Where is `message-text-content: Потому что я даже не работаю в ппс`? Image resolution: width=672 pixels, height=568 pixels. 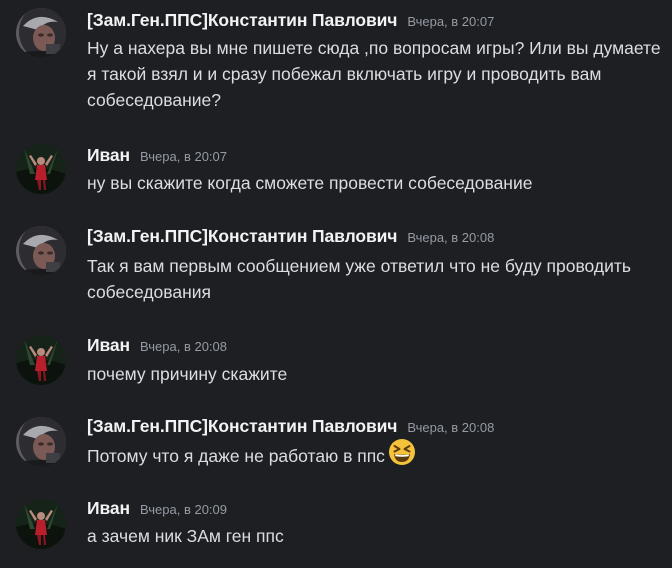 message-text-content: Потому что я даже не работаю в ппс is located at coordinates (236, 456).